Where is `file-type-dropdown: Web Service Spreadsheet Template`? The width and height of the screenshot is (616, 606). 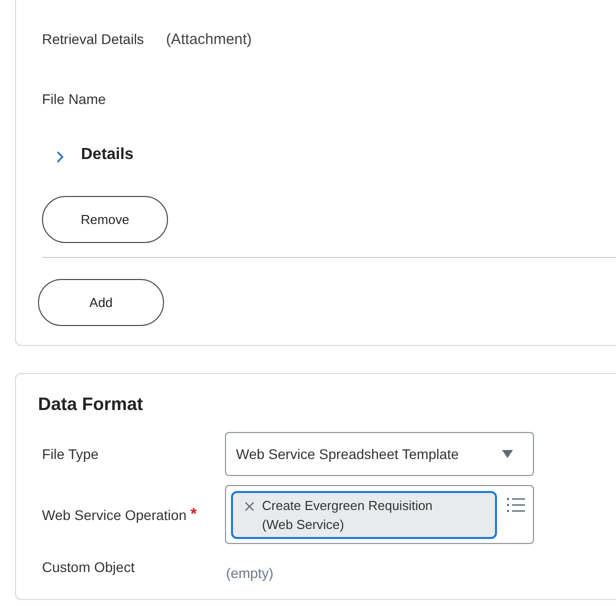 file-type-dropdown: Web Service Spreadsheet Template is located at coordinates (379, 454).